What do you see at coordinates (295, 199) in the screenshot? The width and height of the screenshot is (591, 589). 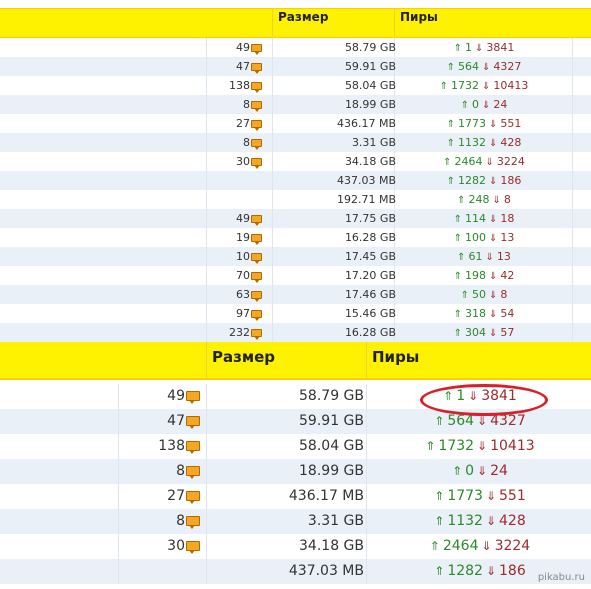 I see `table-row: 192.71 MB ⇑ 248 ⇓ 8` at bounding box center [295, 199].